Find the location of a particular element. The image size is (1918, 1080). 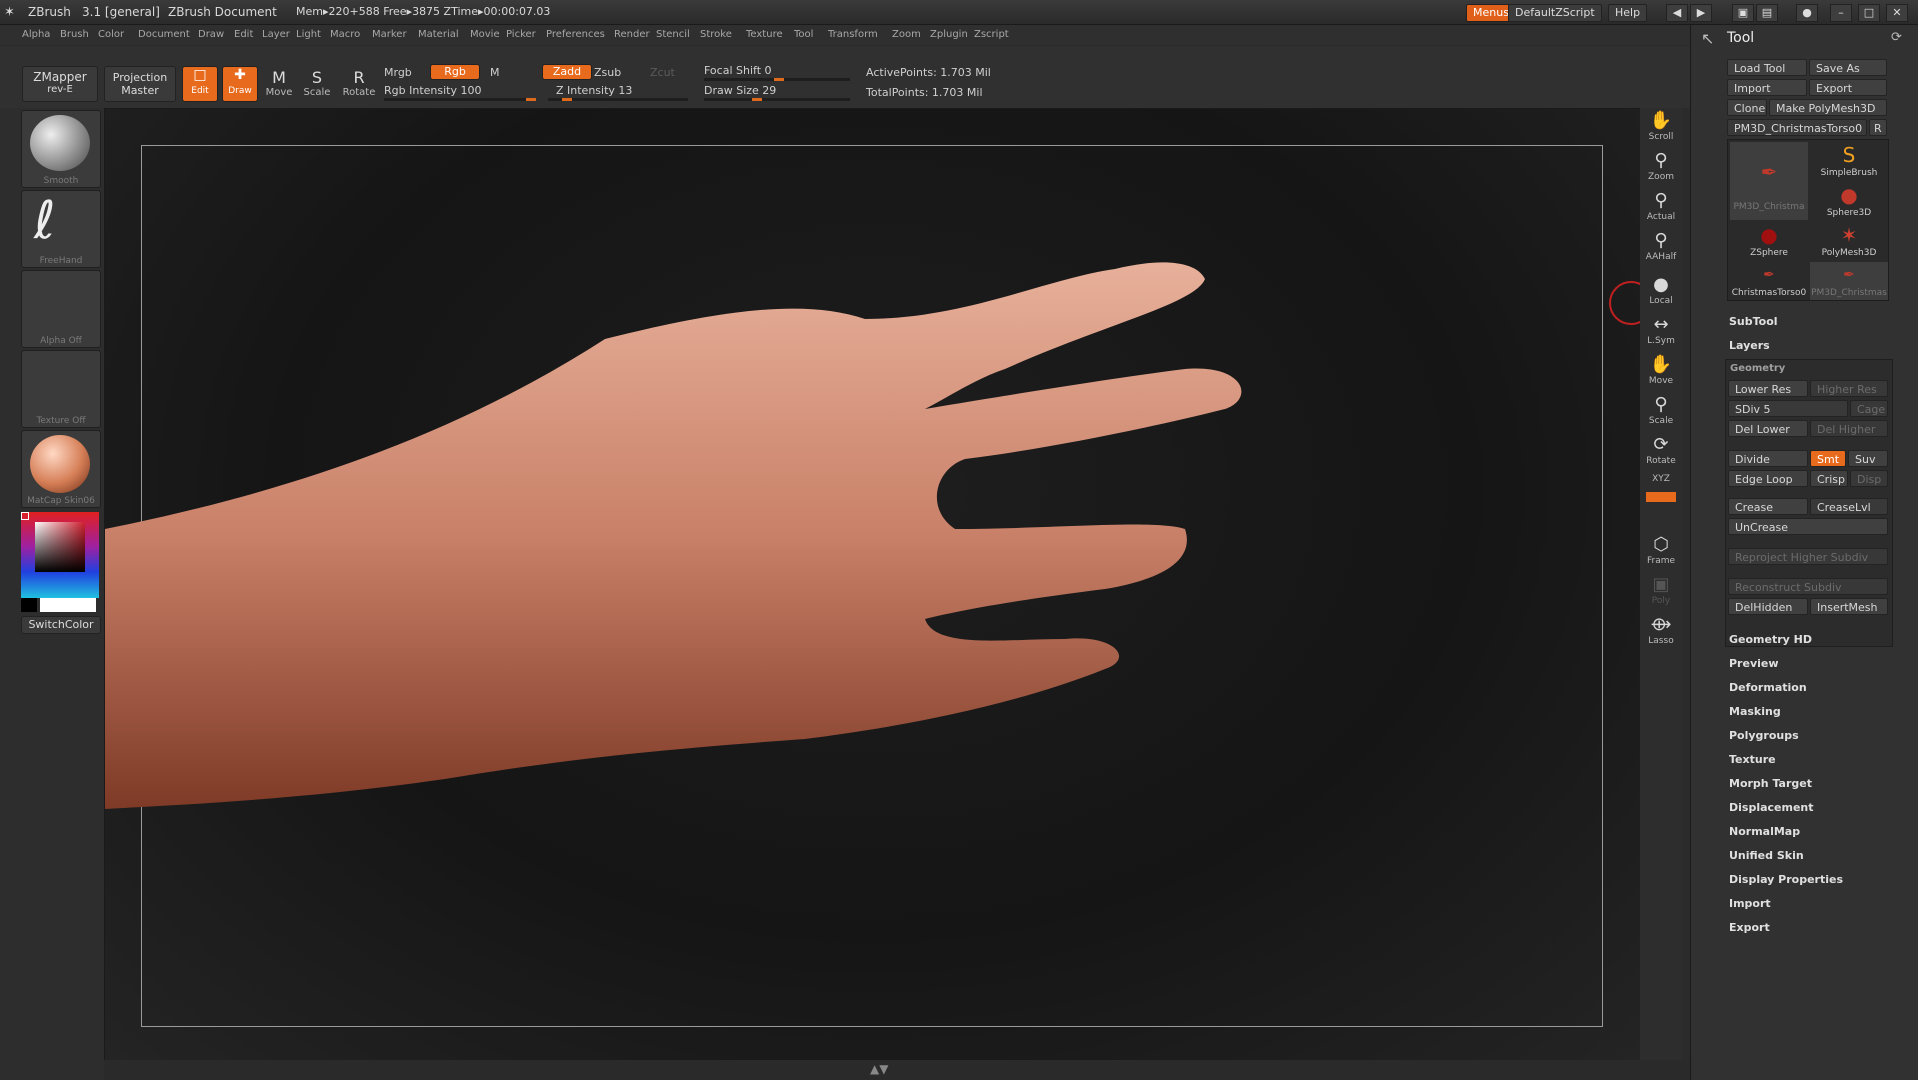

help-button: Help is located at coordinates (1628, 13).